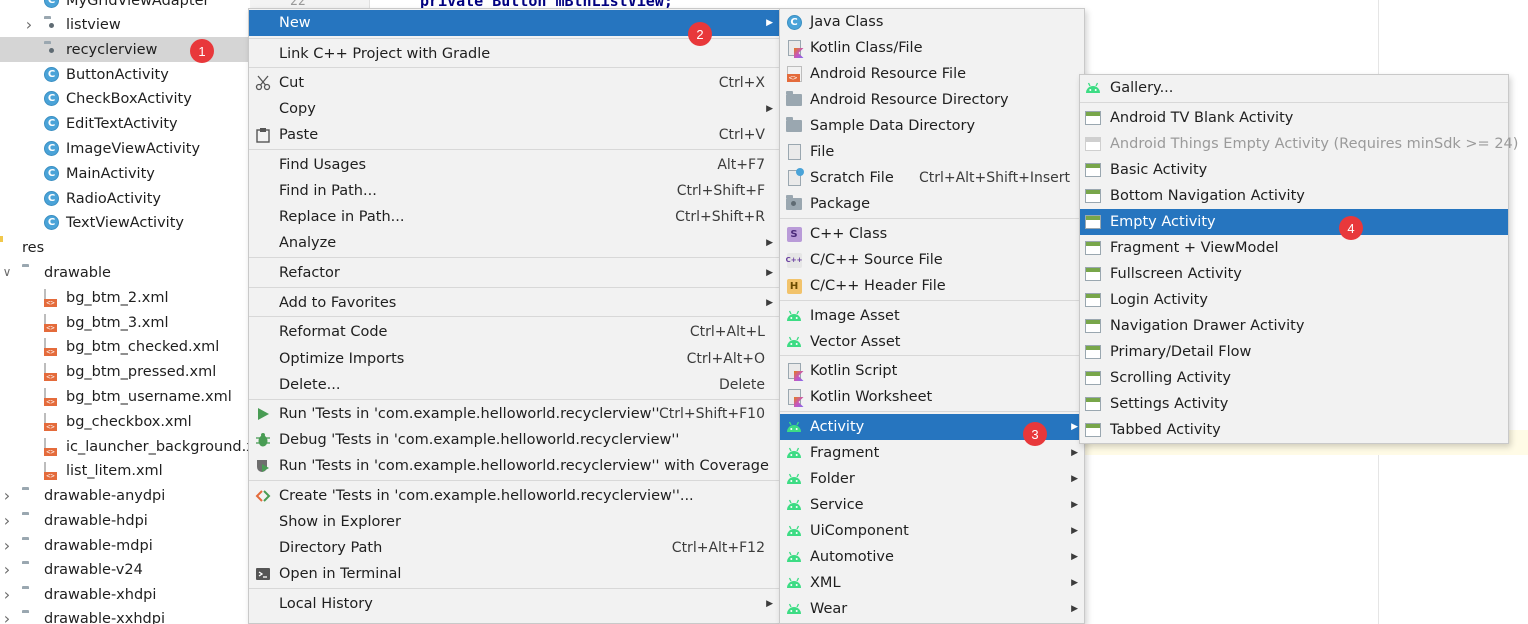 The width and height of the screenshot is (1528, 624). What do you see at coordinates (125, 446) in the screenshot?
I see `tree-item: ic_launcher_background.xml` at bounding box center [125, 446].